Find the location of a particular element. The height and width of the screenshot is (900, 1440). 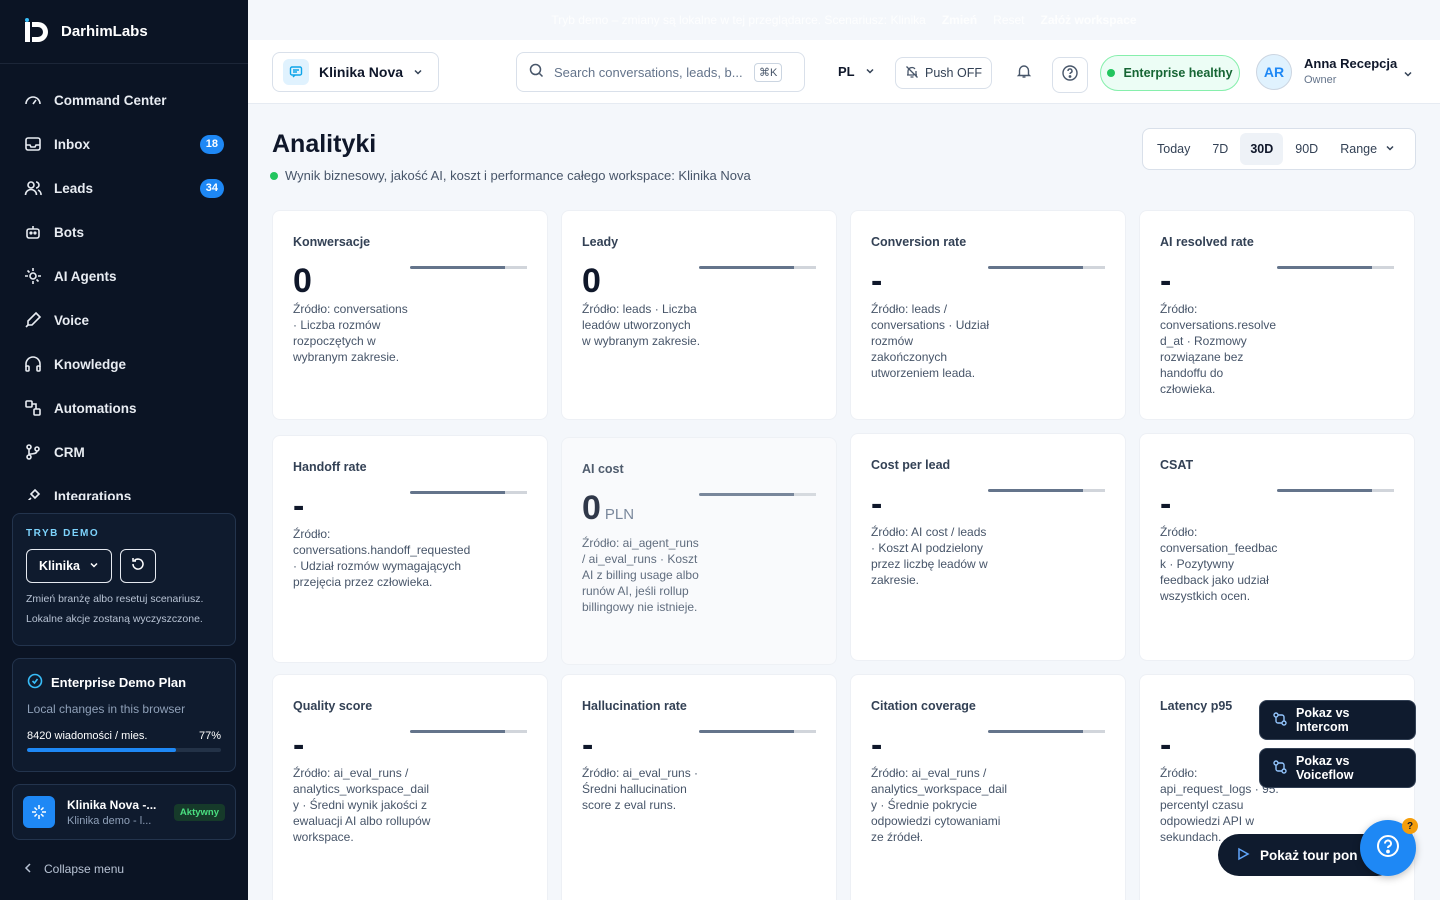

date-range-selector: Today 7D 30D 90D Range is located at coordinates (1279, 149).